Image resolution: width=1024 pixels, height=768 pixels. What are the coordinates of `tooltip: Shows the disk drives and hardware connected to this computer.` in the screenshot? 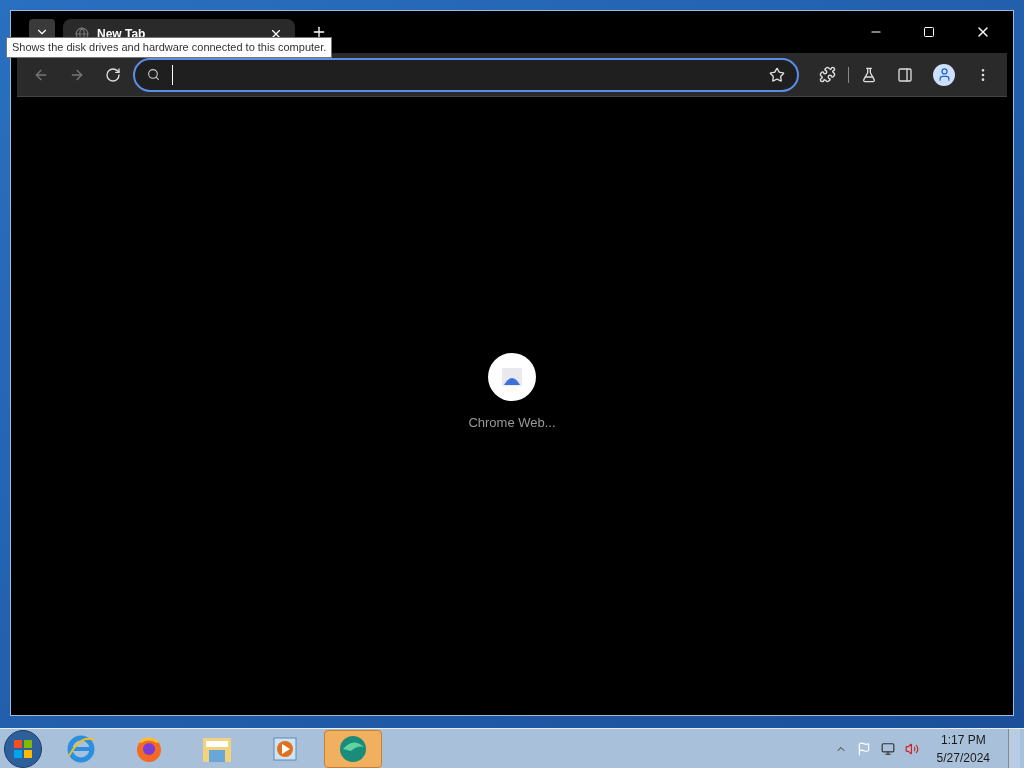 It's located at (169, 47).